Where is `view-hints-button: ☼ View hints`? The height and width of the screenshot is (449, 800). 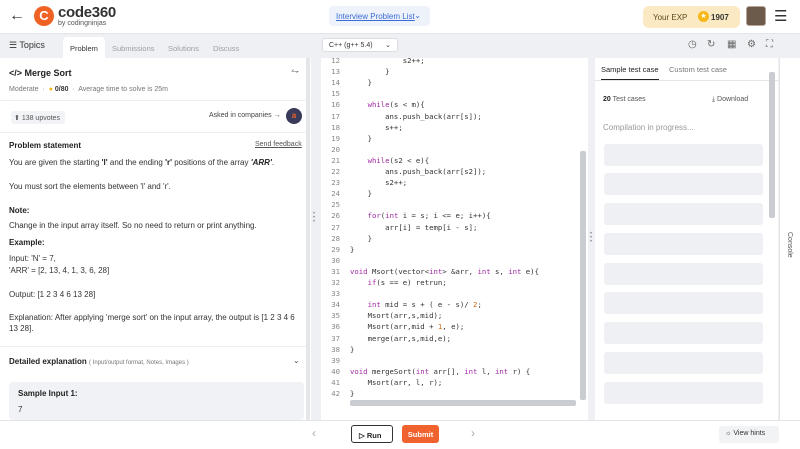 view-hints-button: ☼ View hints is located at coordinates (749, 434).